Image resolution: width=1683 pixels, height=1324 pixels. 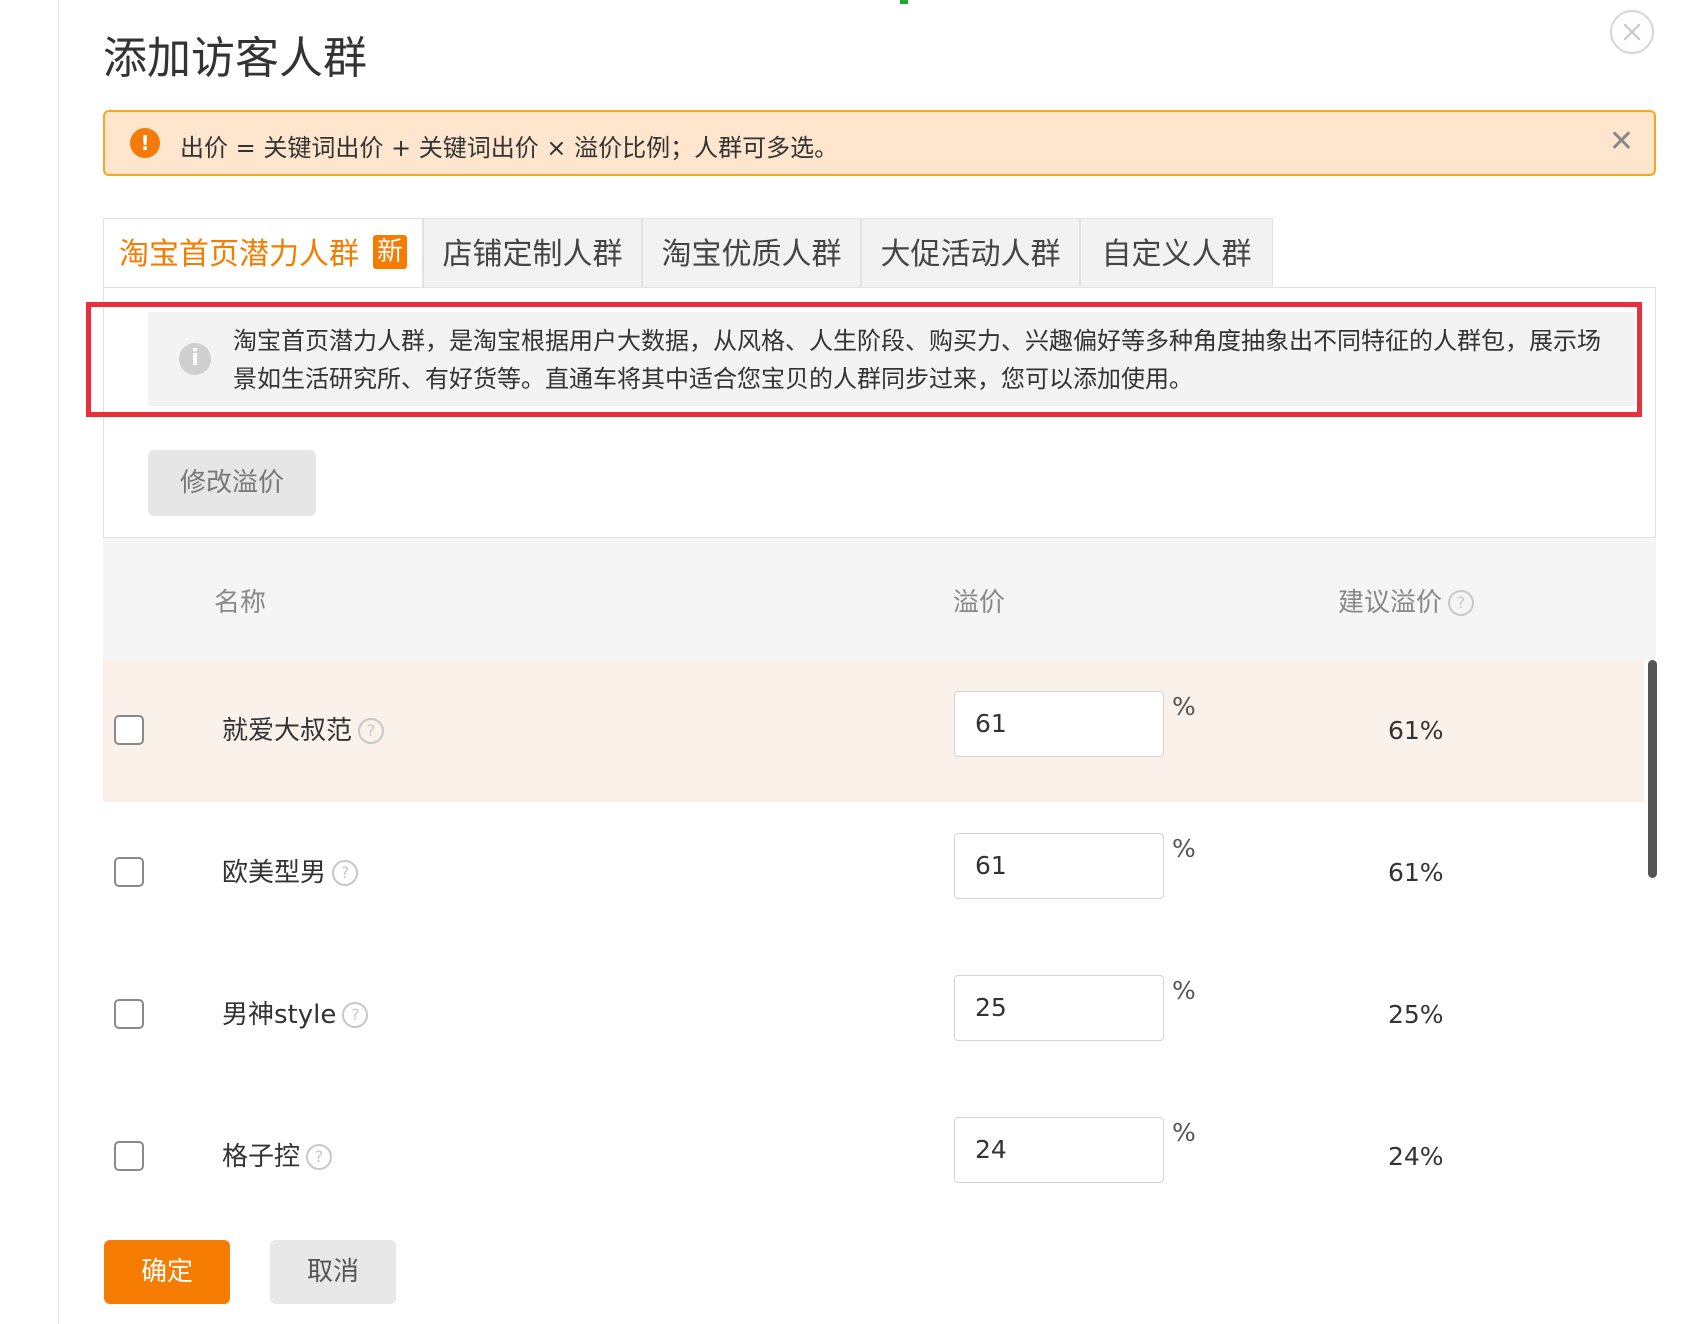 What do you see at coordinates (167, 1272) in the screenshot?
I see `confirm-button: 确定` at bounding box center [167, 1272].